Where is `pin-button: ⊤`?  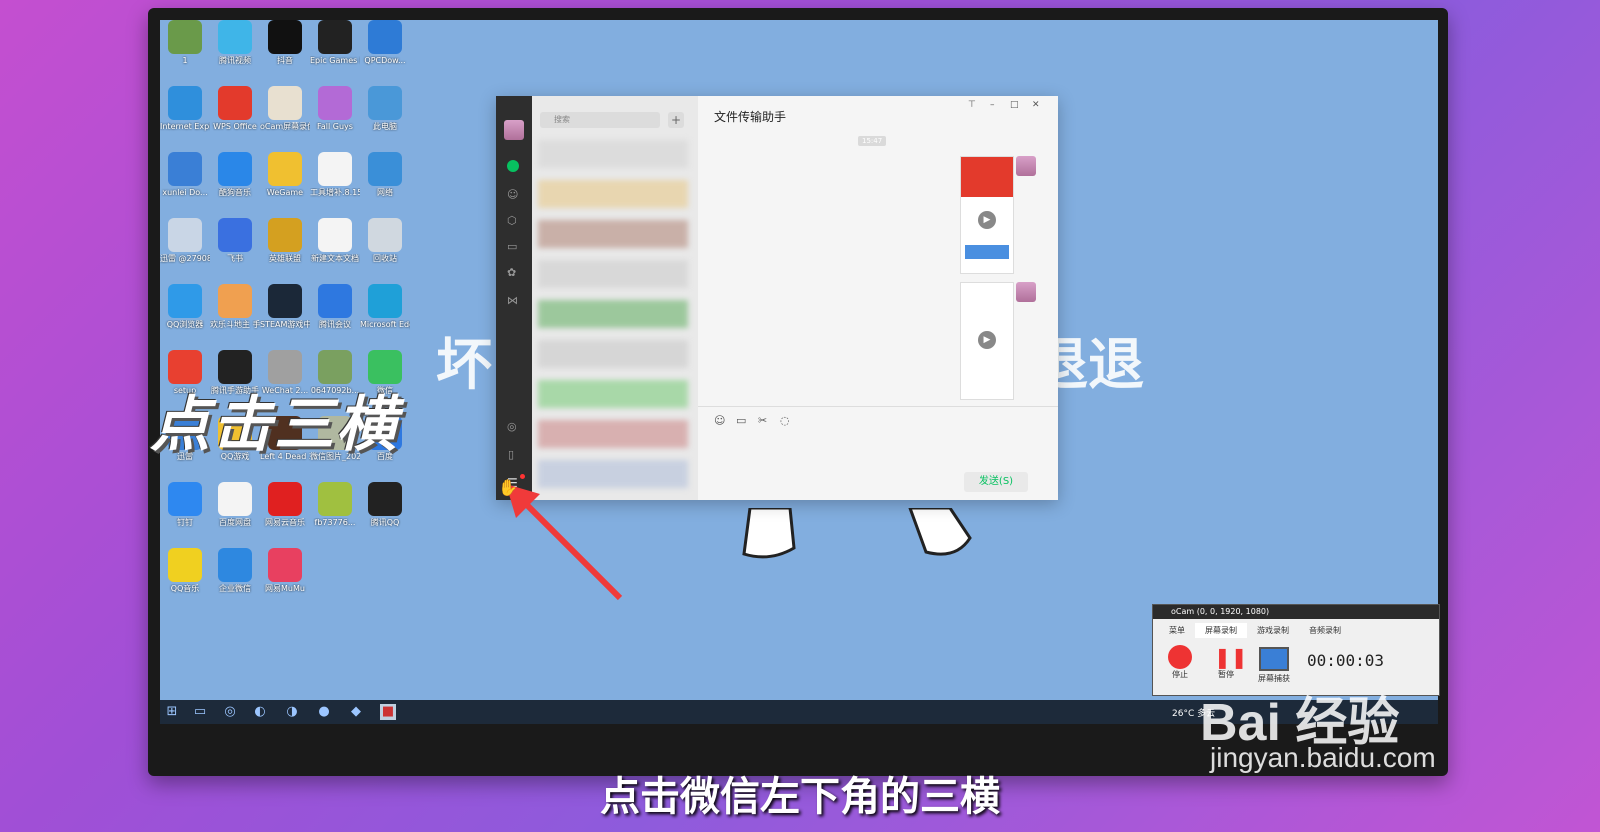 pin-button: ⊤ is located at coordinates (972, 105).